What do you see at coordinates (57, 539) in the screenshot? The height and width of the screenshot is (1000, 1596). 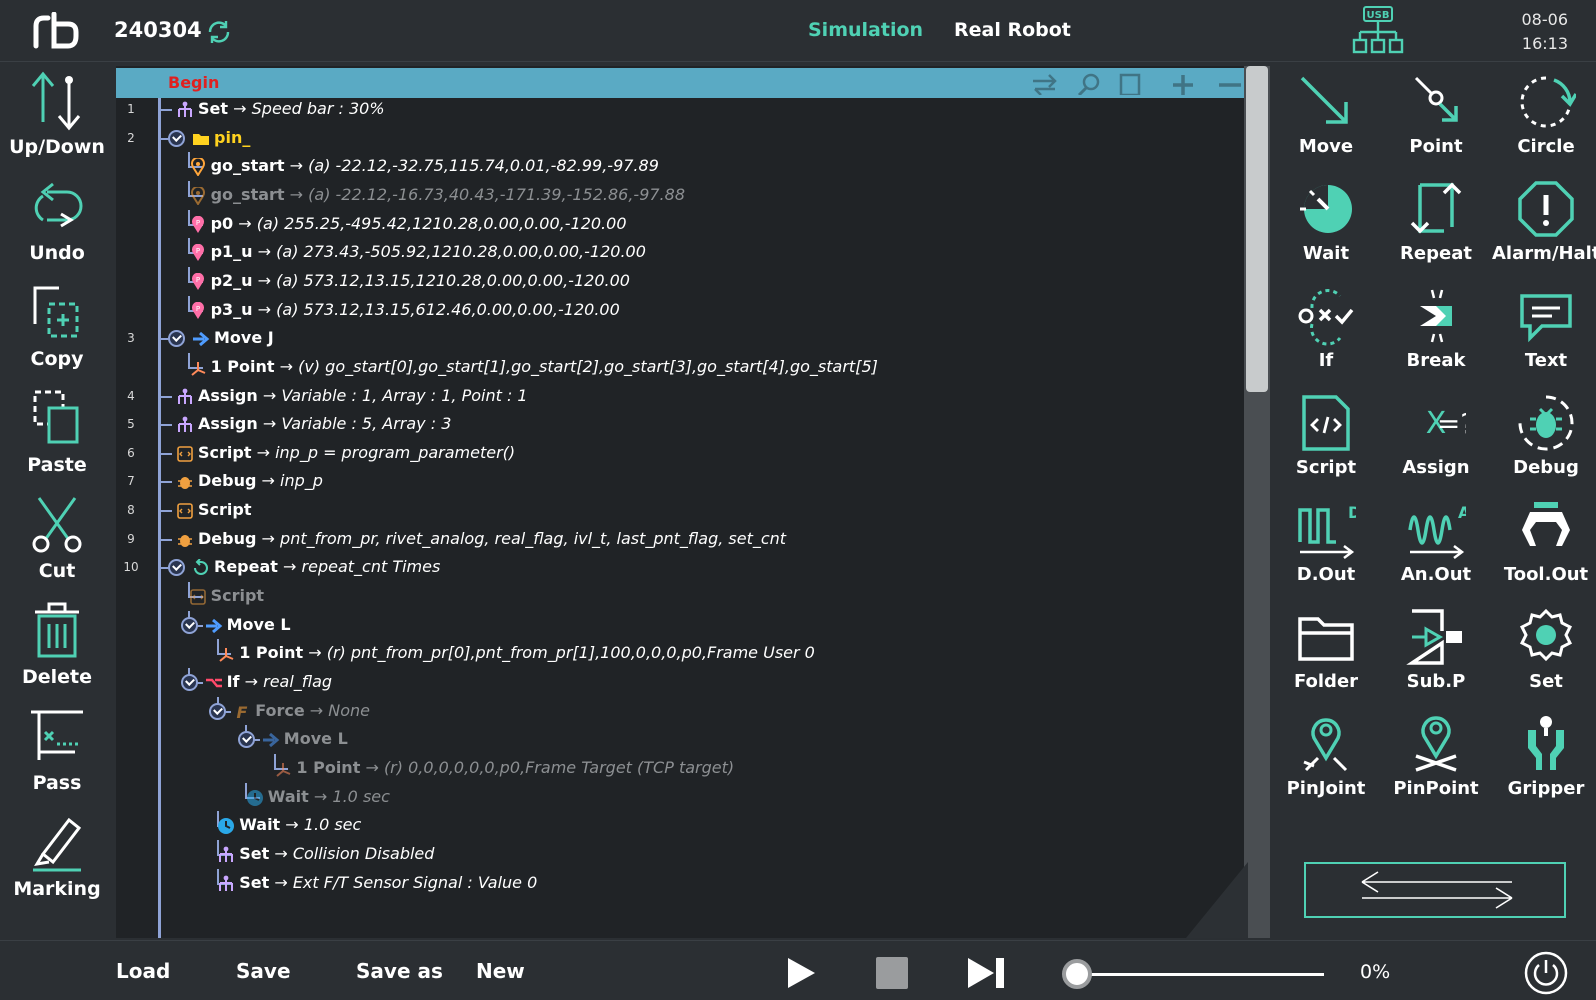 I see `cut-button: Cut` at bounding box center [57, 539].